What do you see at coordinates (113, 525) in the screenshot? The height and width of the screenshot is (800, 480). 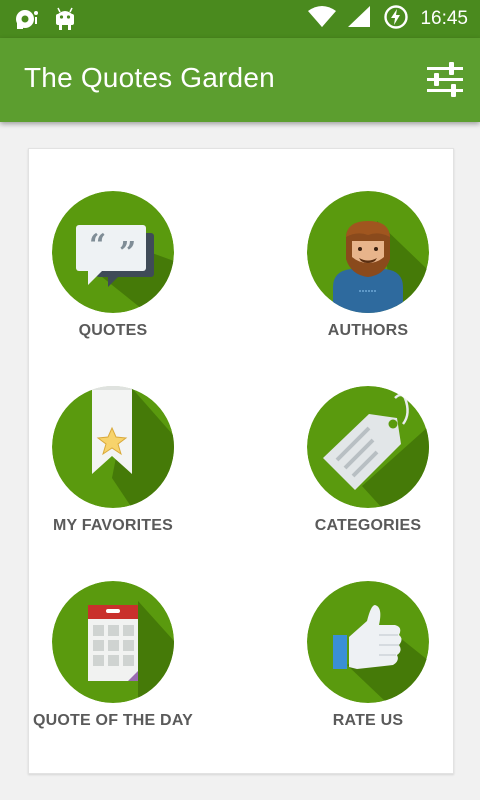 I see `menu-item-label: MY FAVORITES` at bounding box center [113, 525].